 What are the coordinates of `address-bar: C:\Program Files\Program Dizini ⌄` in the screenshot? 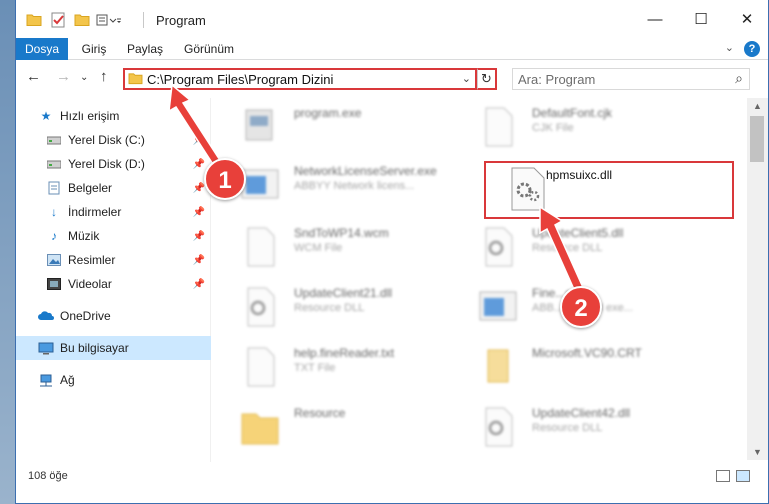 It's located at (300, 79).